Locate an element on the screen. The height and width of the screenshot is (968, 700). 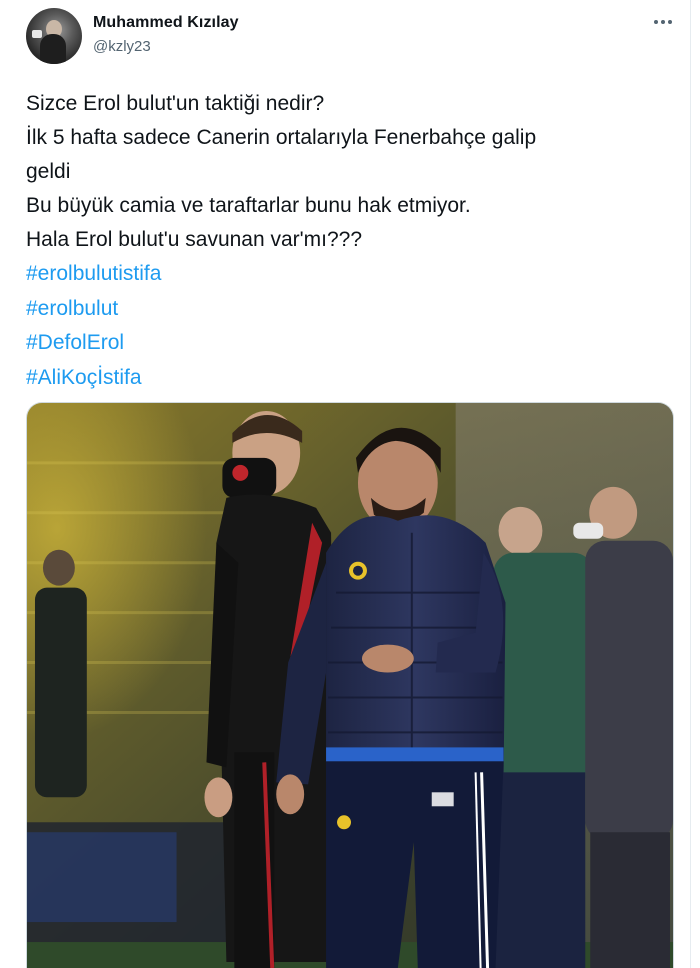
hashtag-link-erolbulutistifa: #erolbulutistifa is located at coordinates (93, 274).